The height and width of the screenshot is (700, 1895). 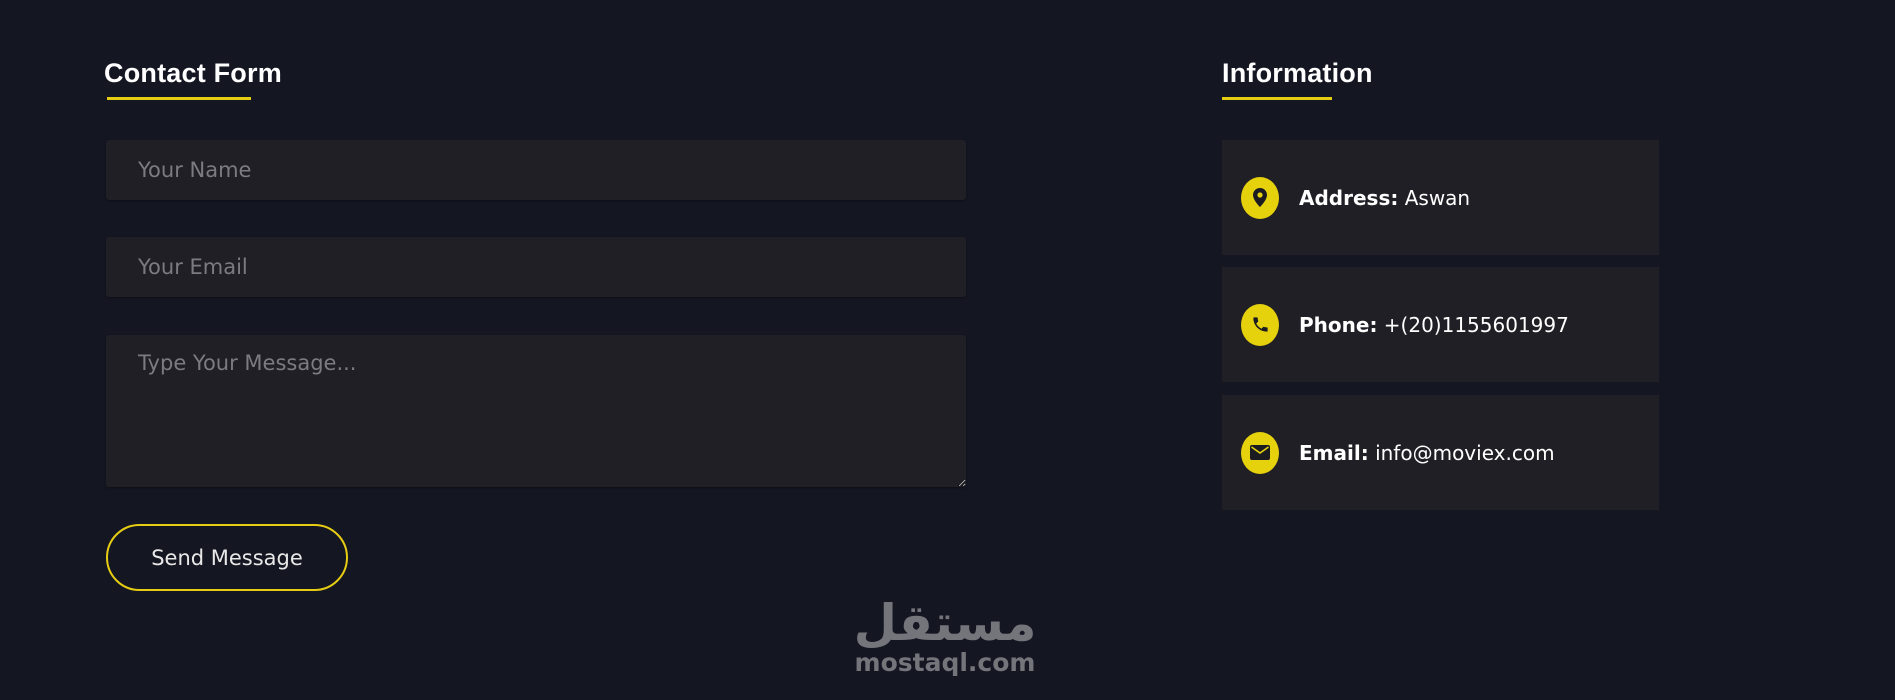 What do you see at coordinates (1334, 452) in the screenshot?
I see `email-label: Email:` at bounding box center [1334, 452].